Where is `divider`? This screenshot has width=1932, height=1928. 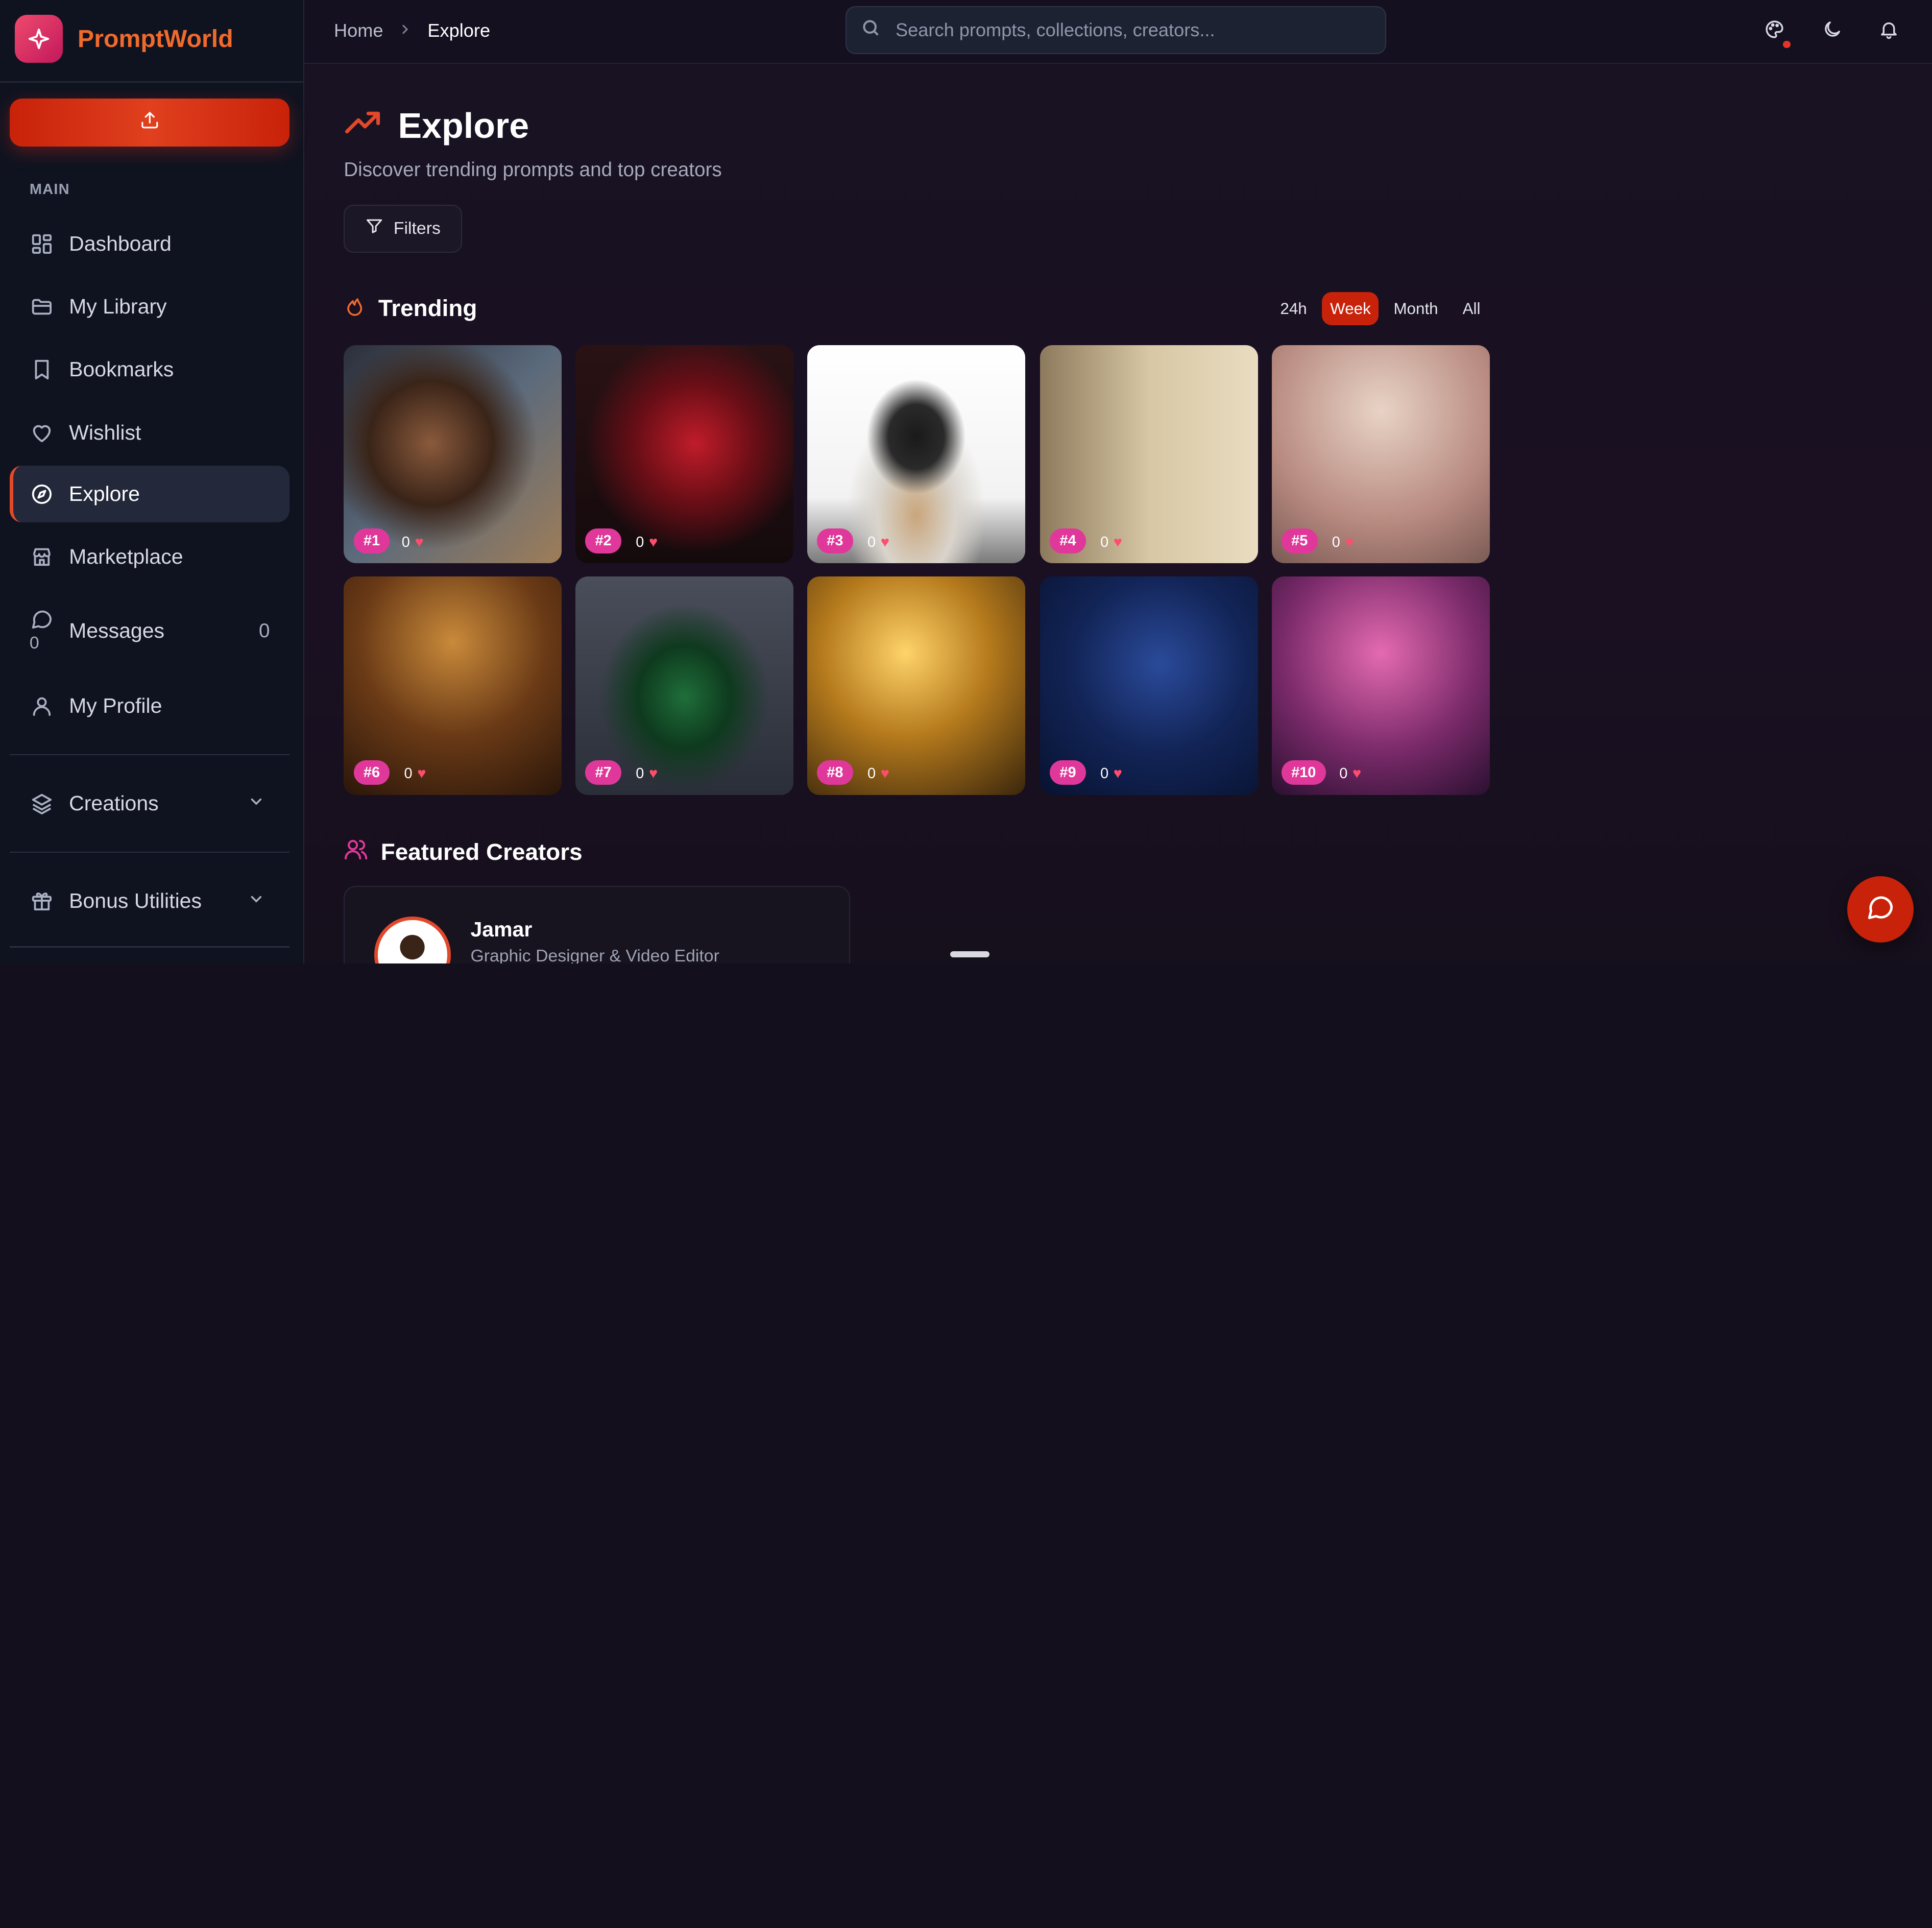 divider is located at coordinates (150, 755).